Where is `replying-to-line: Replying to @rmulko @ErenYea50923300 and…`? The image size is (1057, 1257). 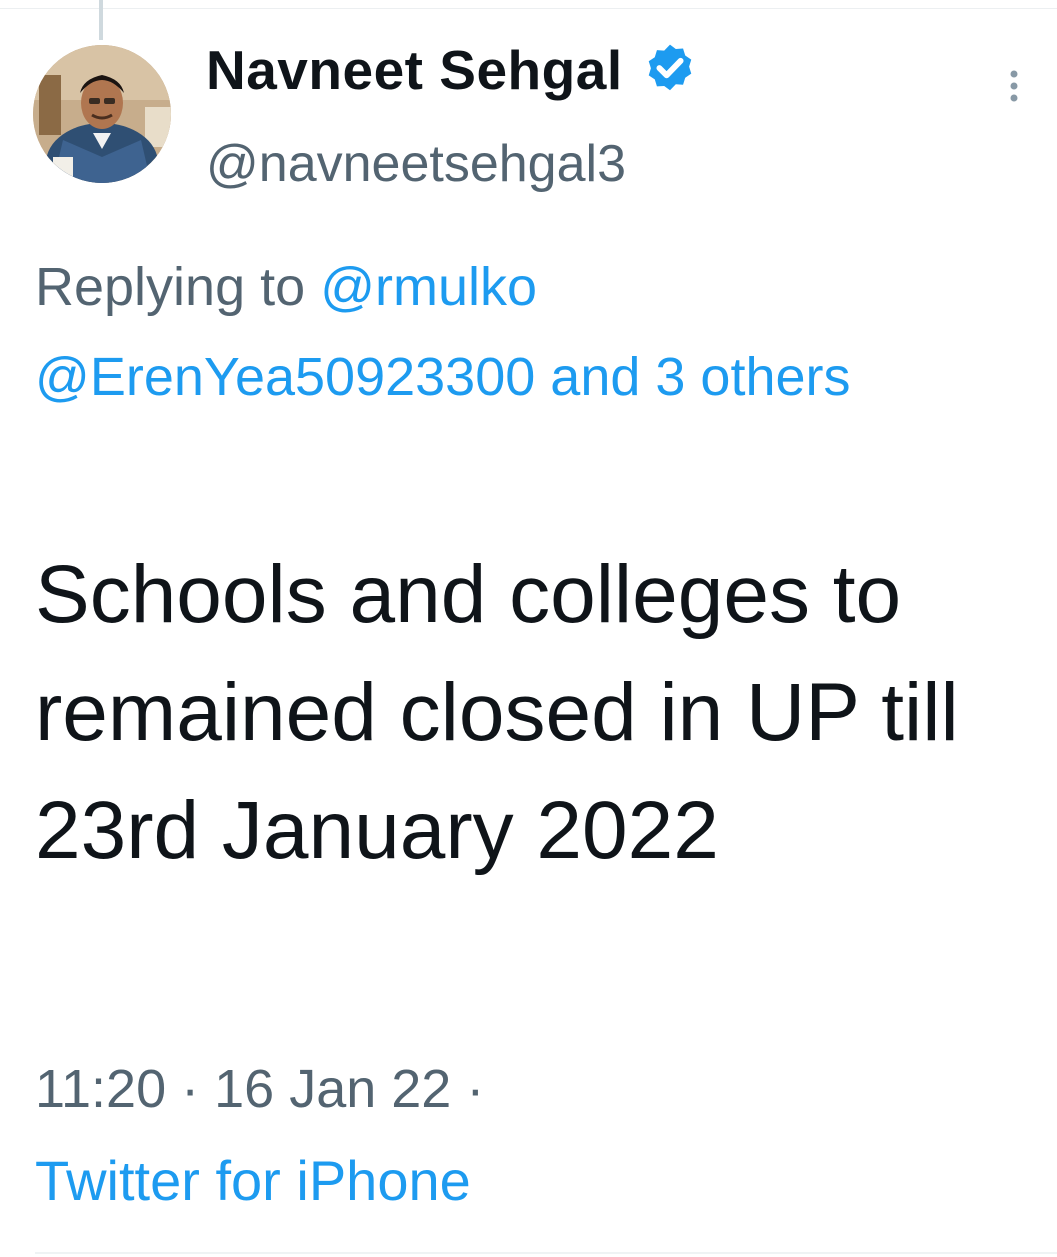 replying-to-line: Replying to @rmulko @ErenYea50923300 and… is located at coordinates (515, 332).